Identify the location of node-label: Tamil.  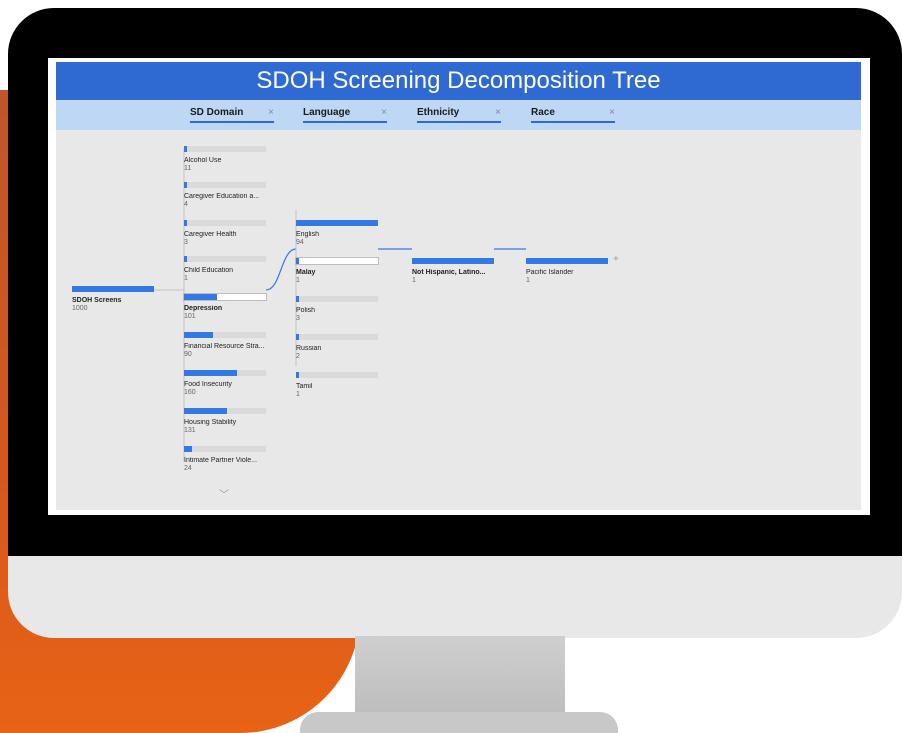
(304, 386).